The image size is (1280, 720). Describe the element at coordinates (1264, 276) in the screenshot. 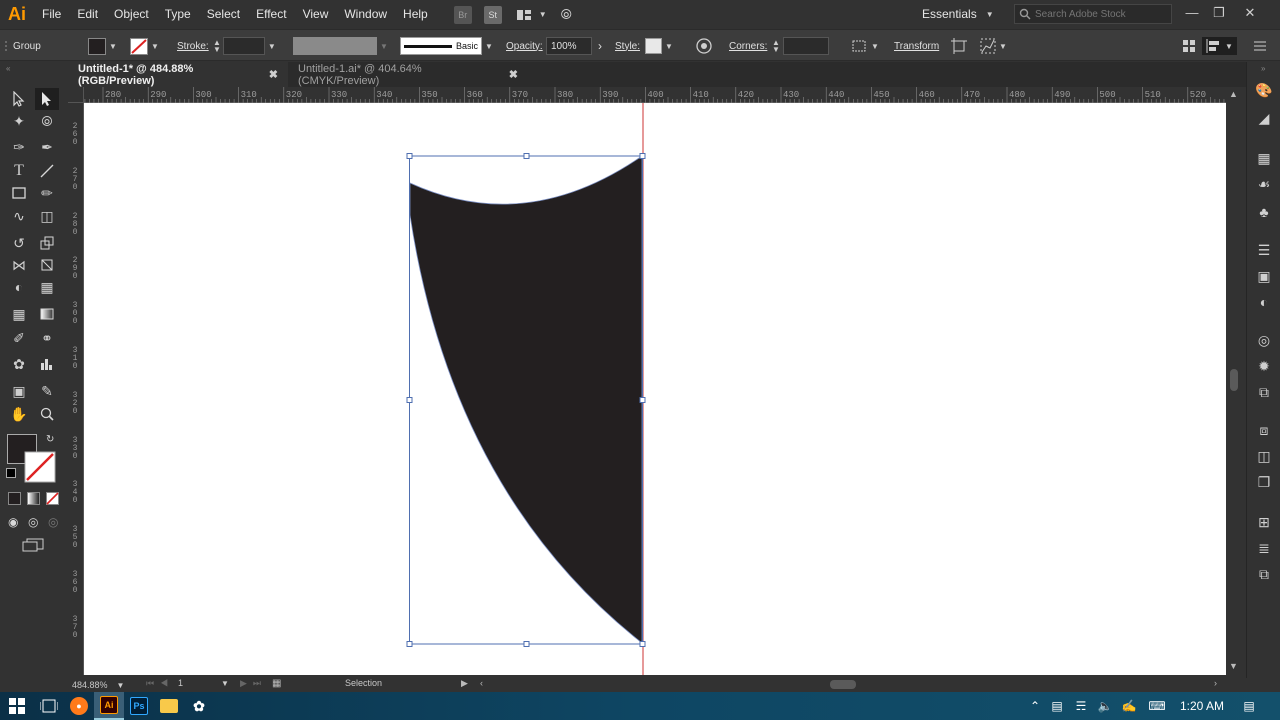

I see `gradient-panel-icon: ▣` at that location.